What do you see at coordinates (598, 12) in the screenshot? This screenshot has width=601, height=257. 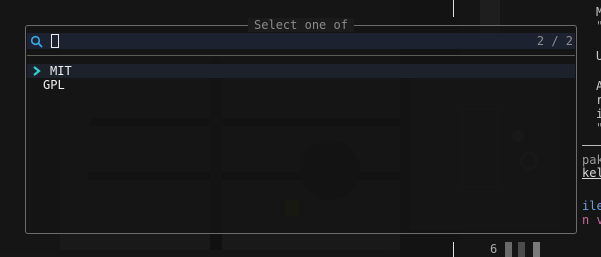 I see `background-text-fragment: M` at bounding box center [598, 12].